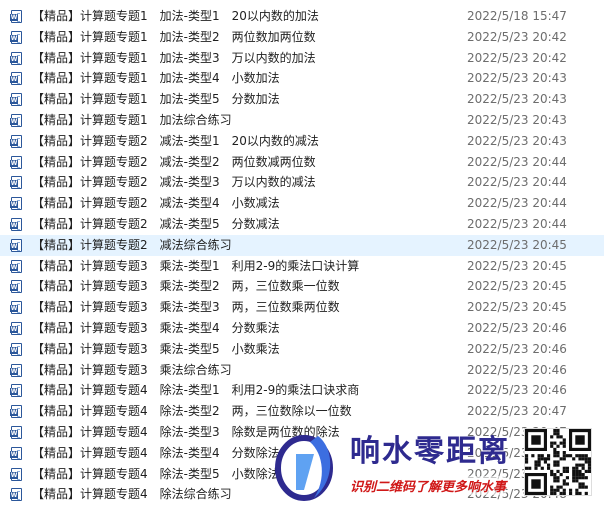  What do you see at coordinates (517, 16) in the screenshot?
I see `file-modified-date: 2022/5/18 15:47` at bounding box center [517, 16].